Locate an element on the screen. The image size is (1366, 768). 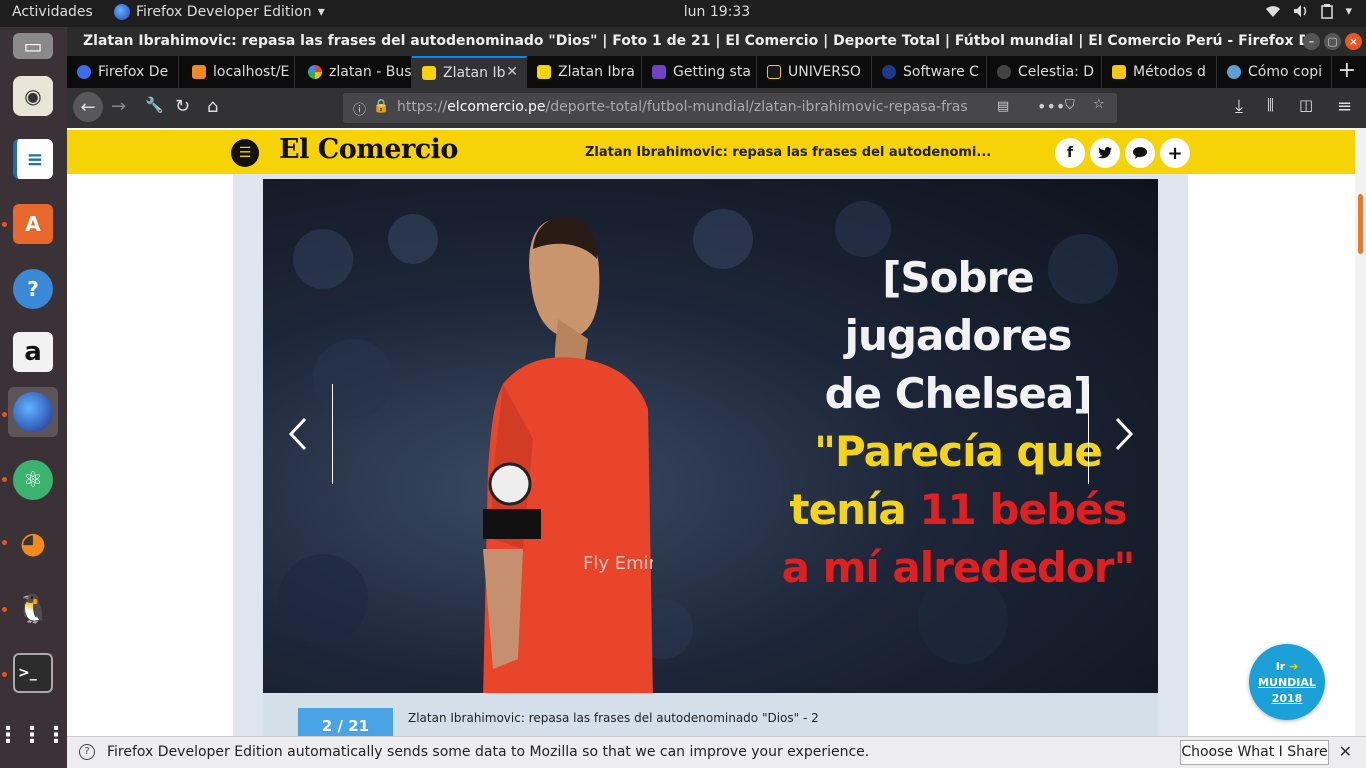
dock-firefox is located at coordinates (33, 412).